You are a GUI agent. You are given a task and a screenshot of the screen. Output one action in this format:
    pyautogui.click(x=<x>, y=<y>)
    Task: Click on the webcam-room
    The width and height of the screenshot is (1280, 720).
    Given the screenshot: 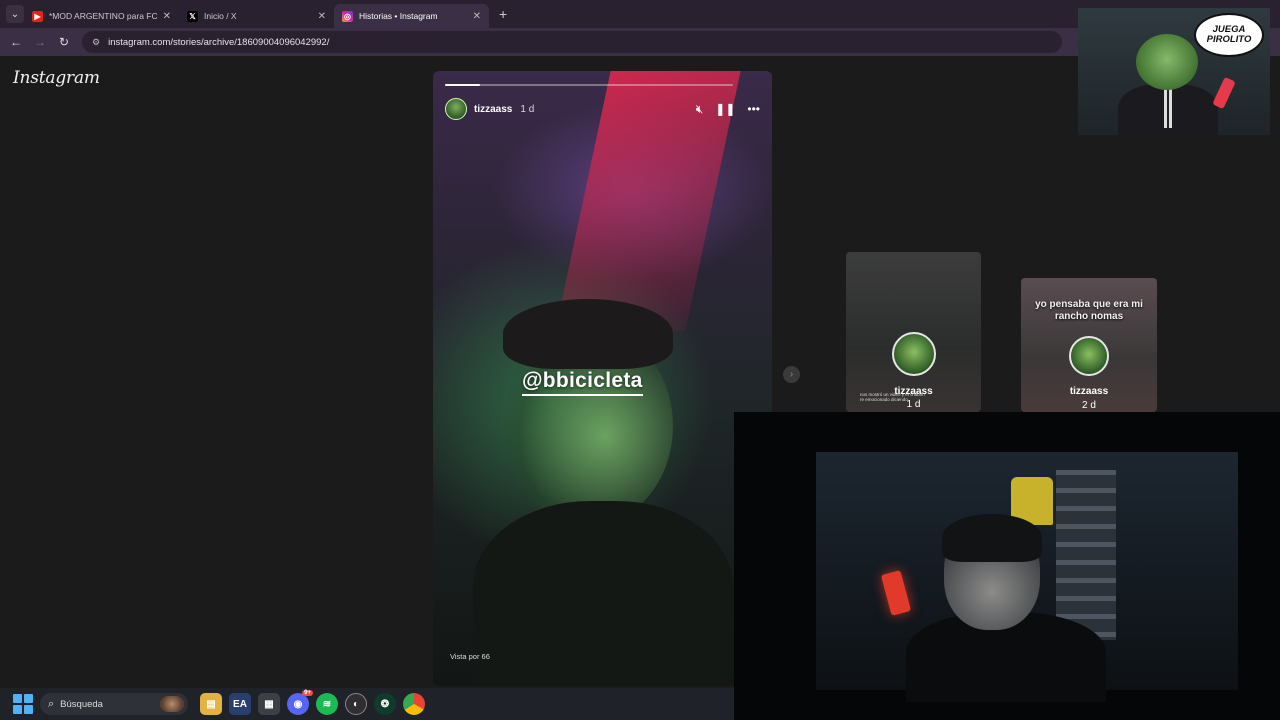 What is the action you would take?
    pyautogui.click(x=1027, y=577)
    